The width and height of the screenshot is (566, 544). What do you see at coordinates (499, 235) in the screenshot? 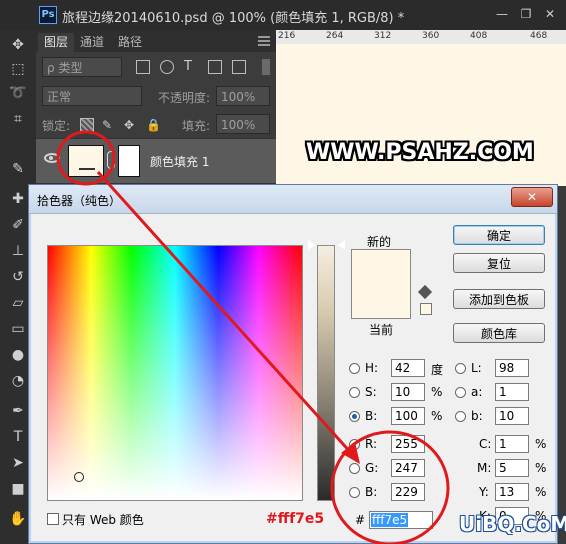
I see `ok-button: 确定` at bounding box center [499, 235].